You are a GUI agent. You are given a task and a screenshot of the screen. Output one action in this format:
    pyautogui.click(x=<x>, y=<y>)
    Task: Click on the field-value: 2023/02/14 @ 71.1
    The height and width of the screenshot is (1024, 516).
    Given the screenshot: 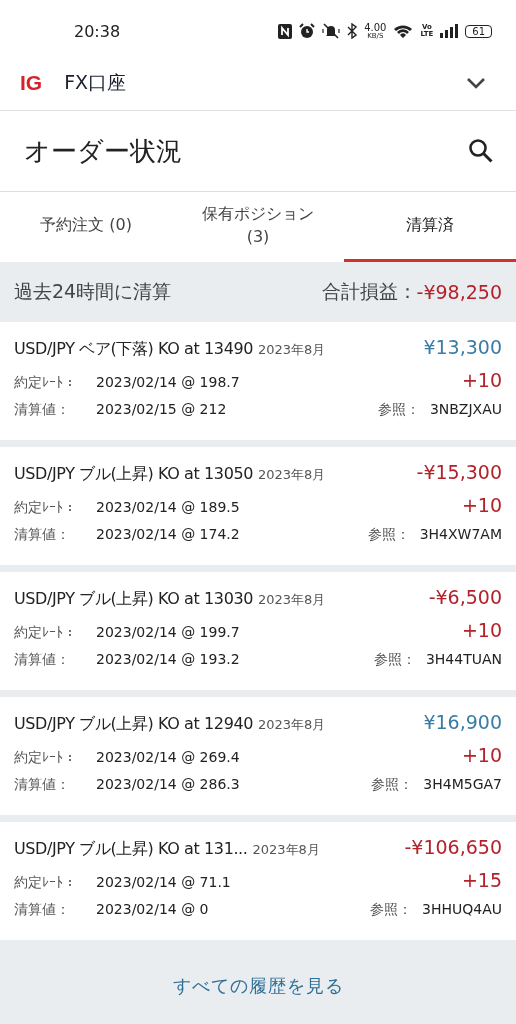 What is the action you would take?
    pyautogui.click(x=164, y=882)
    